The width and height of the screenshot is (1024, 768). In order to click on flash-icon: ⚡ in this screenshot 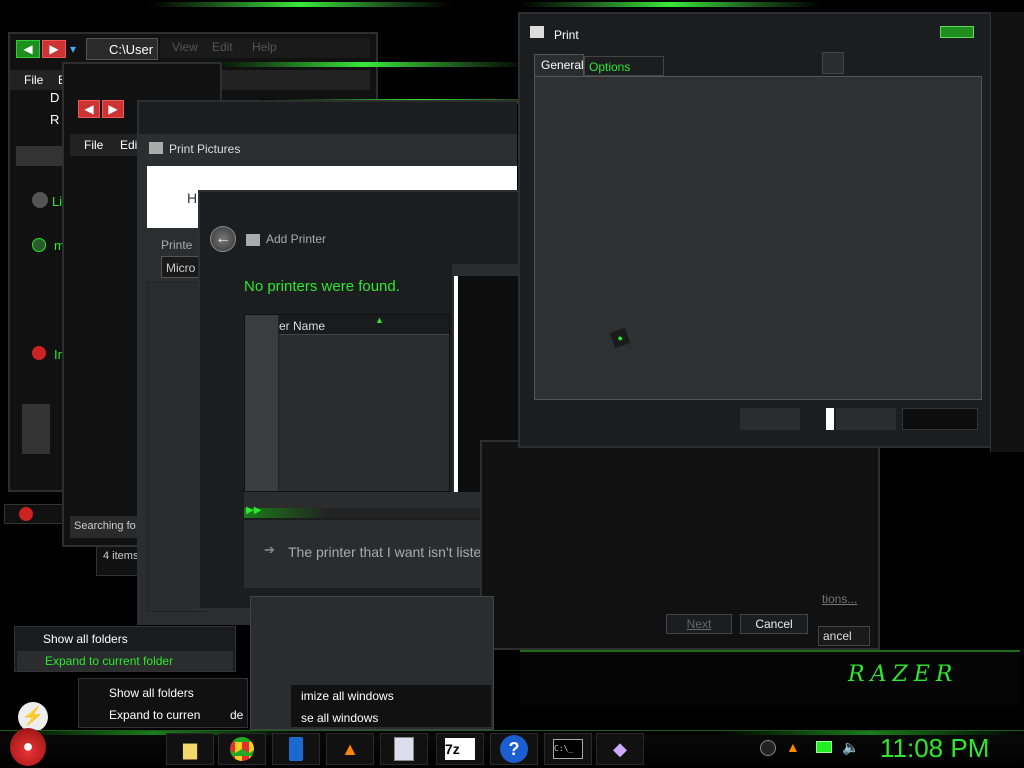, I will do `click(33, 717)`.